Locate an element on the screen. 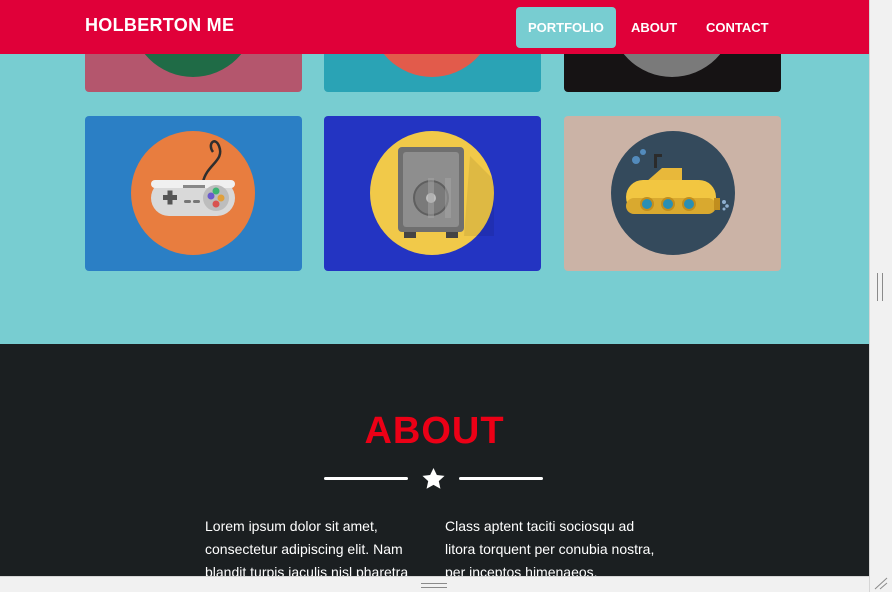  horizontal-scrollbar is located at coordinates (434, 584).